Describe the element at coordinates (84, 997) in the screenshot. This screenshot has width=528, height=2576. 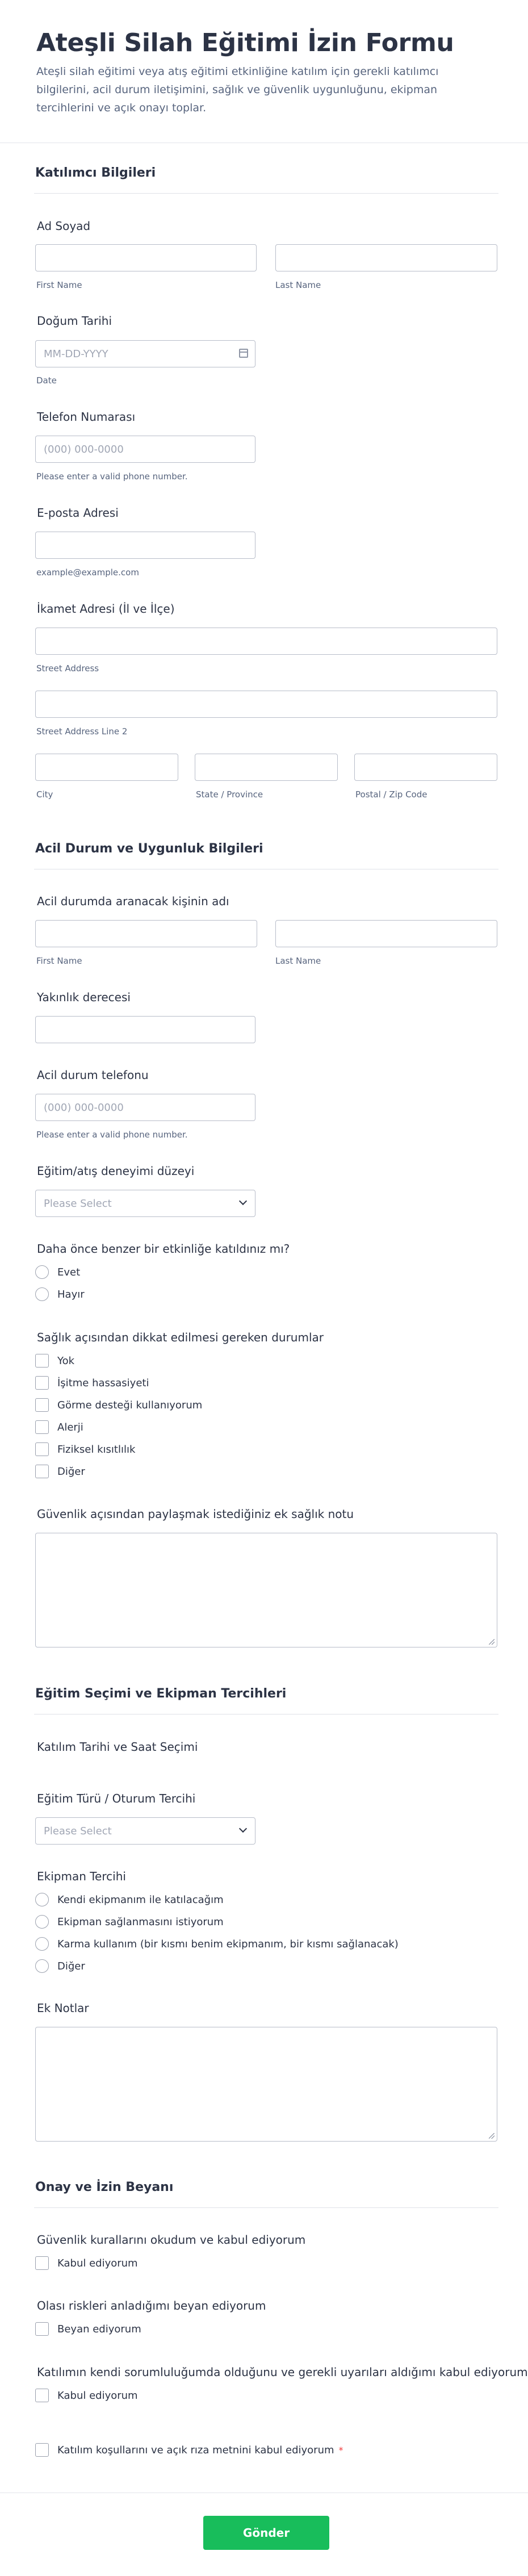
I see `relation-label: Yakınlık derecesi` at that location.